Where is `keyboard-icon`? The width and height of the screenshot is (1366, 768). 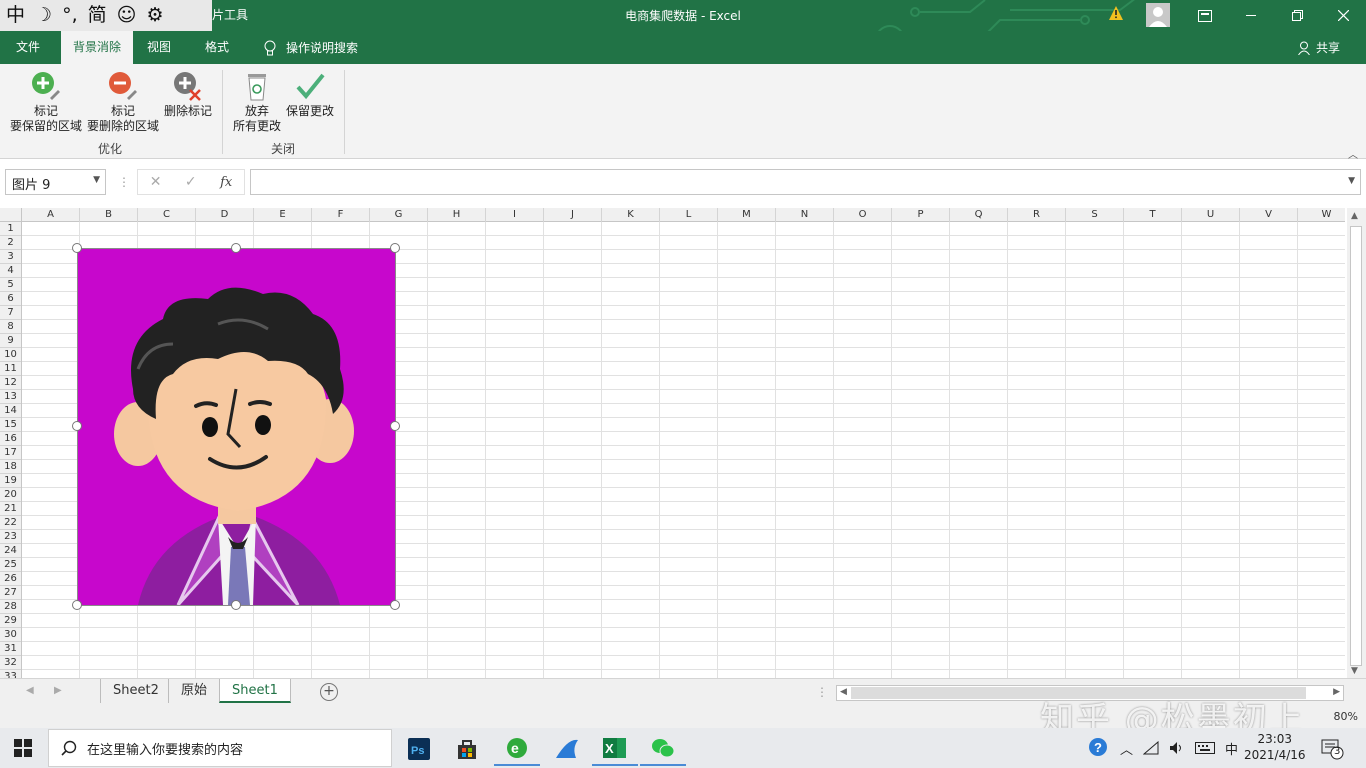
keyboard-icon is located at coordinates (1205, 748).